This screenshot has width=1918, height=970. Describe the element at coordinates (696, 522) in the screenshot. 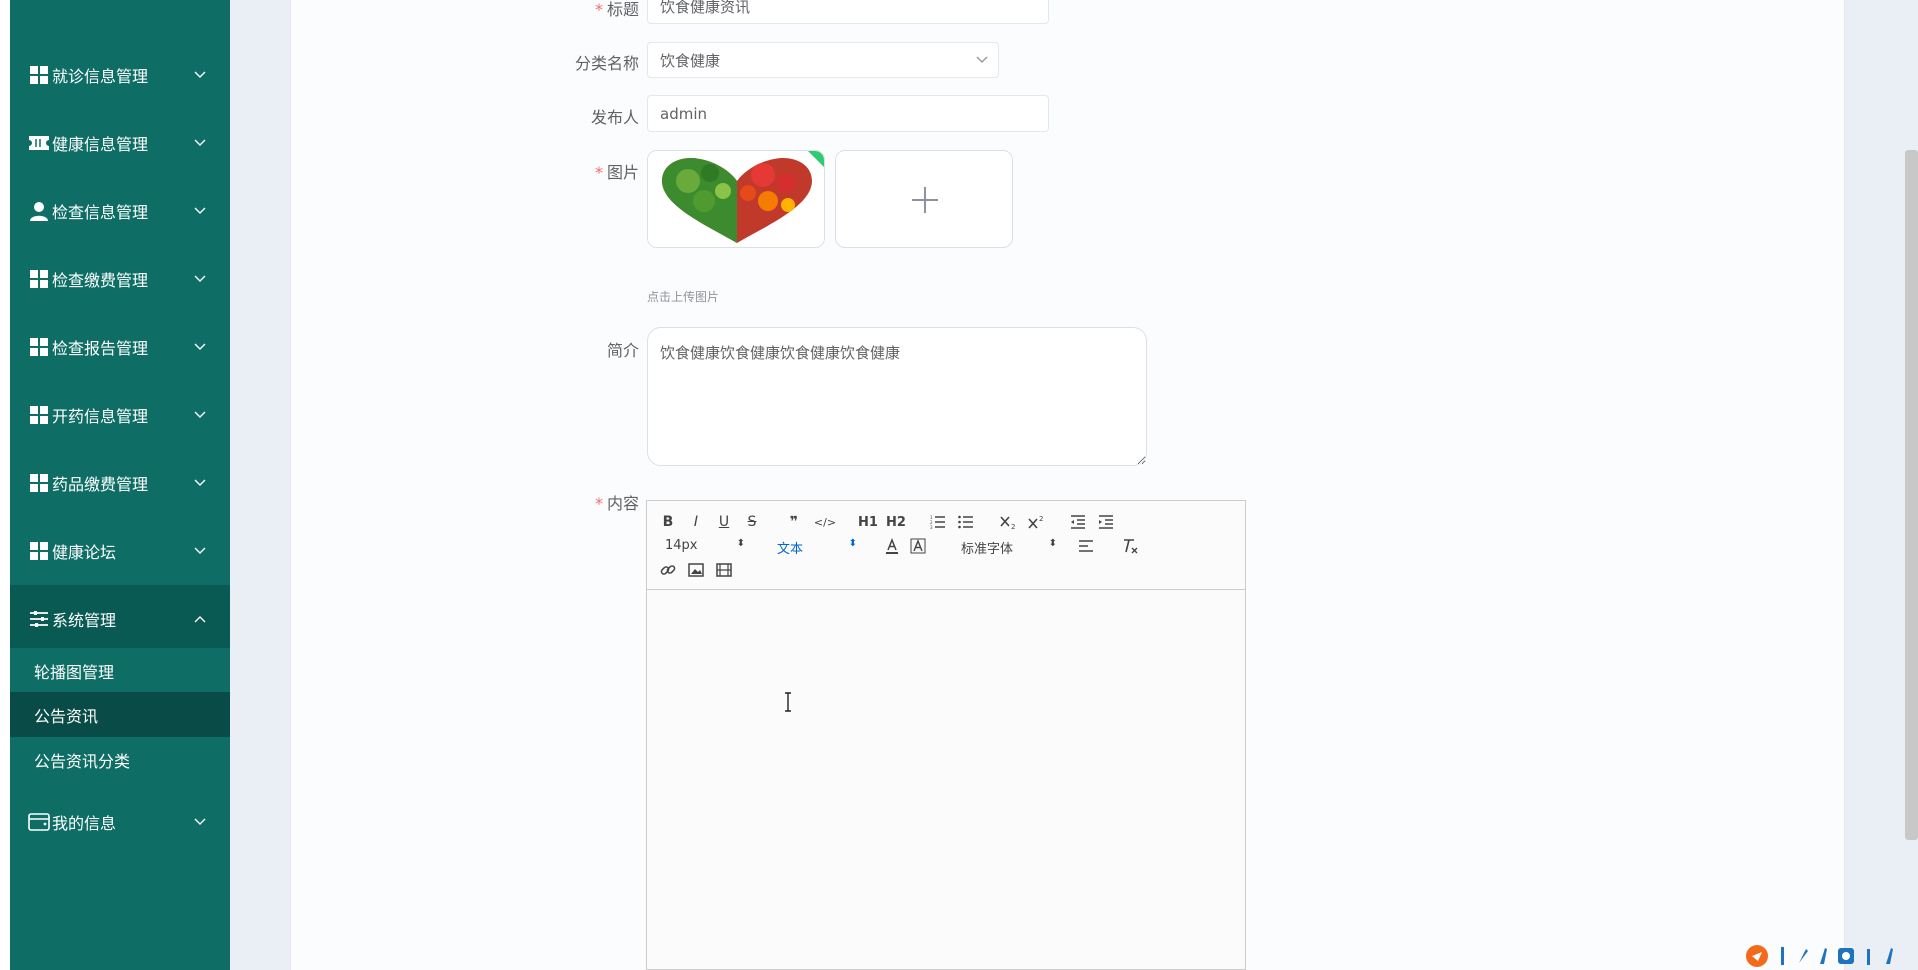

I see `italic-button: I` at that location.